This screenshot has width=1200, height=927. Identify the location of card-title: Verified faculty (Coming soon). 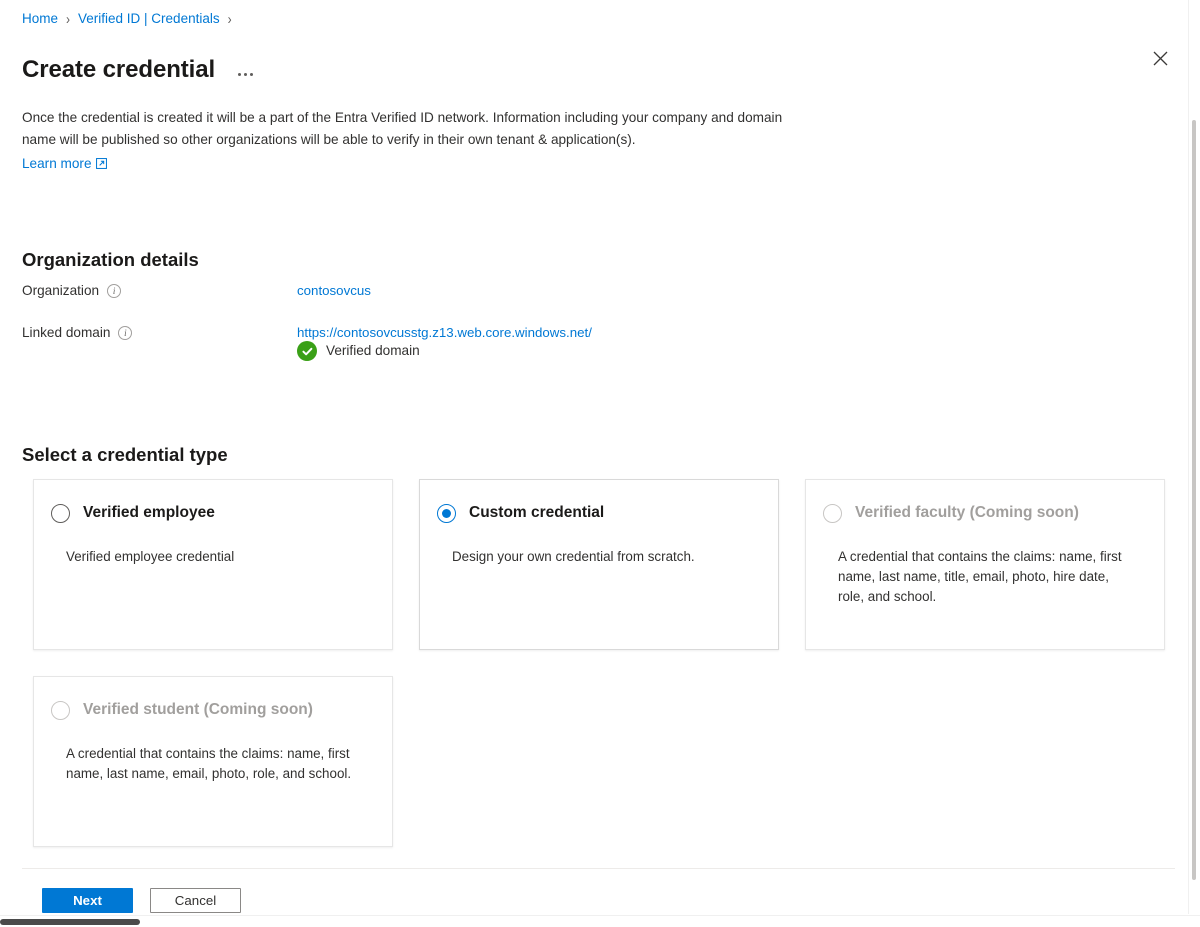
(967, 512).